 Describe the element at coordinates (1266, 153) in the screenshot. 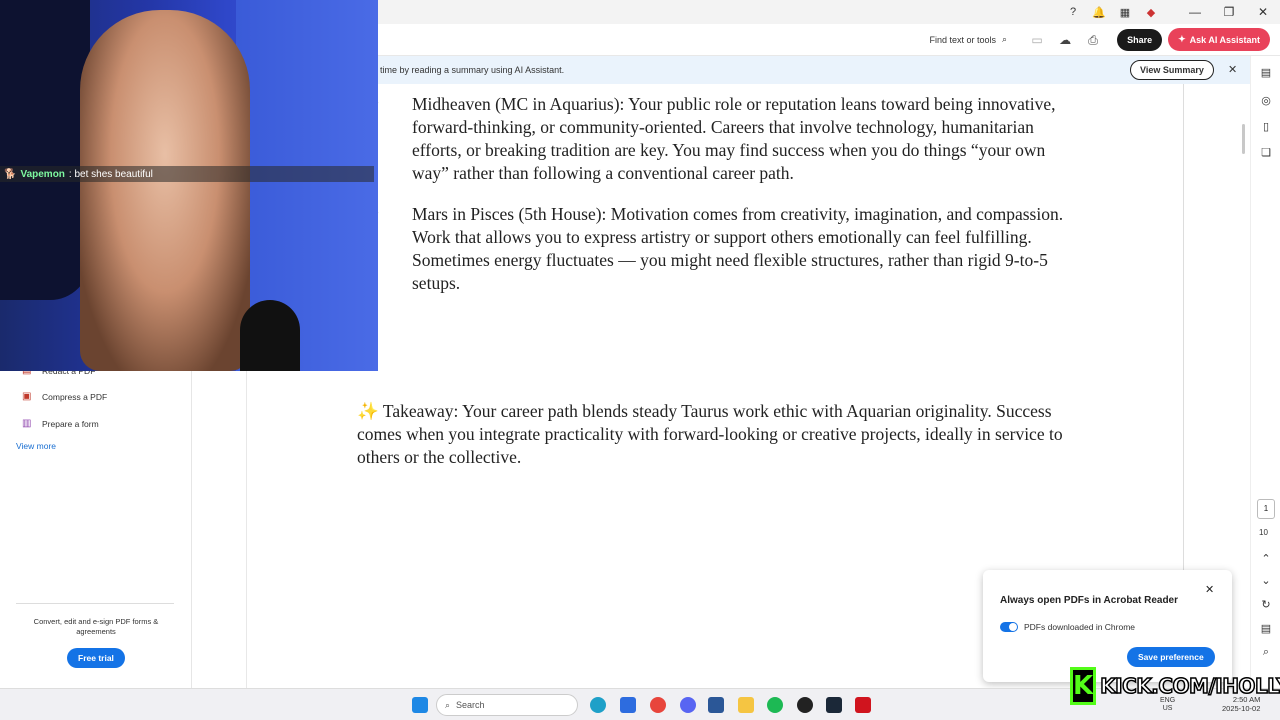

I see `pages-icon: ❏` at that location.